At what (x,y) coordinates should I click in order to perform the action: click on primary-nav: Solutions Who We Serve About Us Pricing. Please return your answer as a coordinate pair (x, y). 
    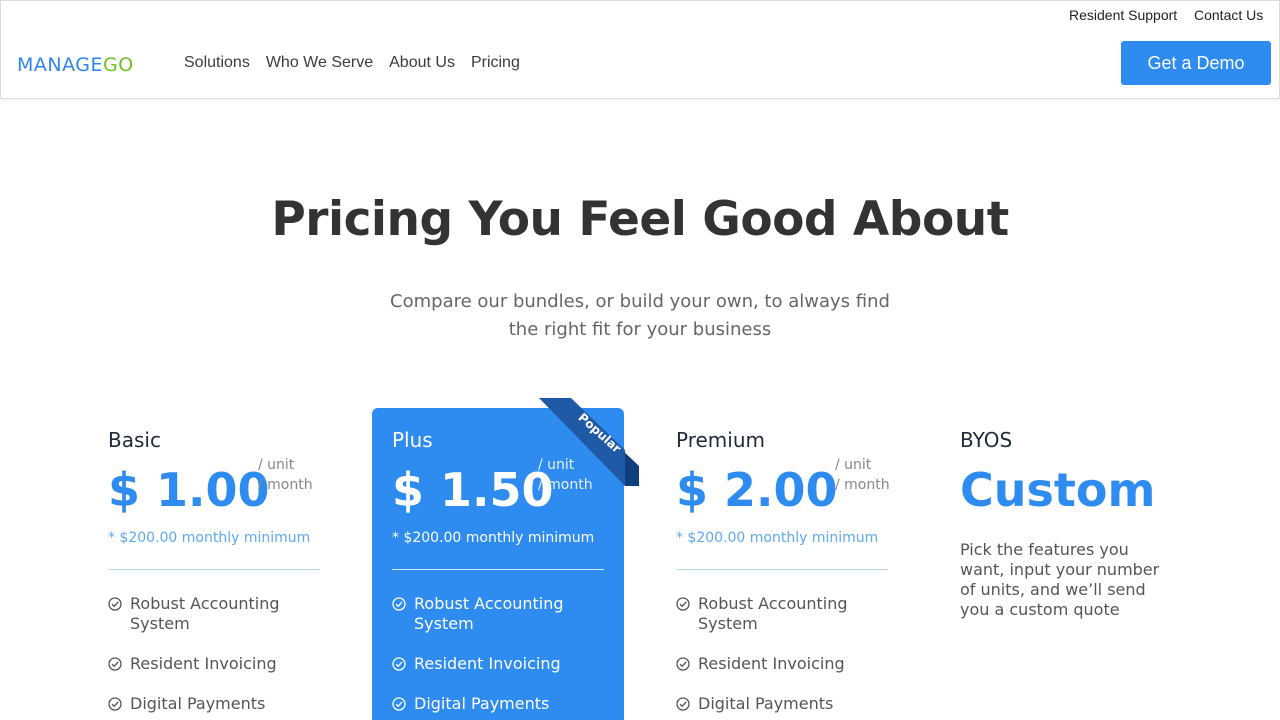
    Looking at the image, I should click on (352, 63).